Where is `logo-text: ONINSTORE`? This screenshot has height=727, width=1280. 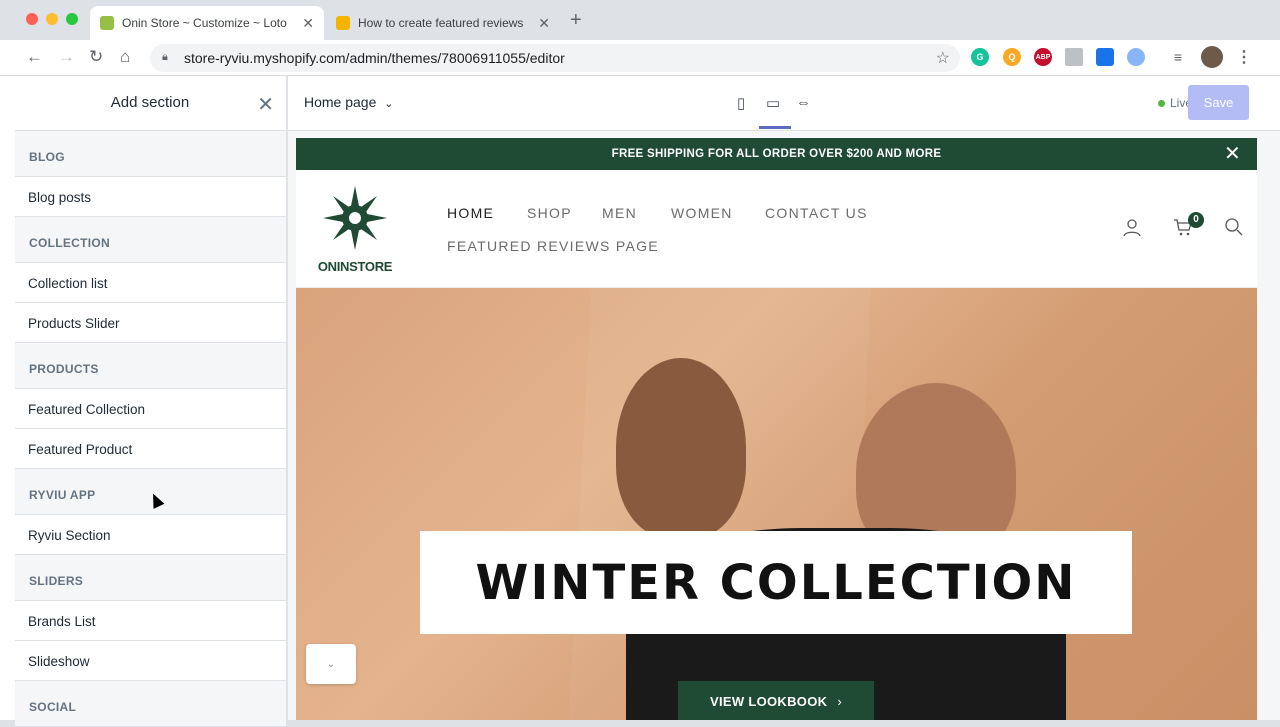
logo-text: ONINSTORE is located at coordinates (355, 266).